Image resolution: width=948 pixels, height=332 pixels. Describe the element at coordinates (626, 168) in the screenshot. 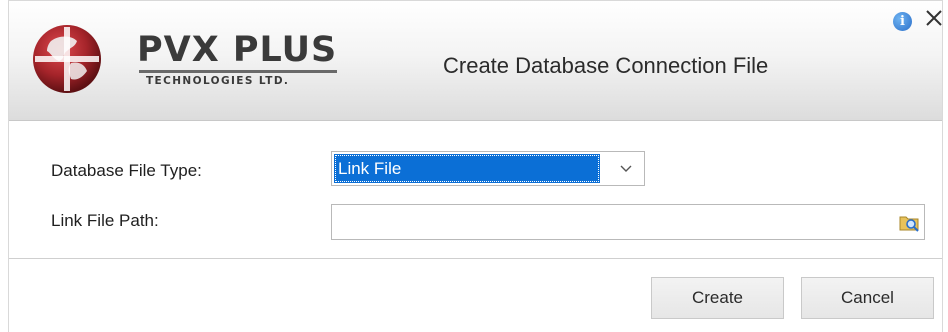

I see `chevron-down-icon` at that location.